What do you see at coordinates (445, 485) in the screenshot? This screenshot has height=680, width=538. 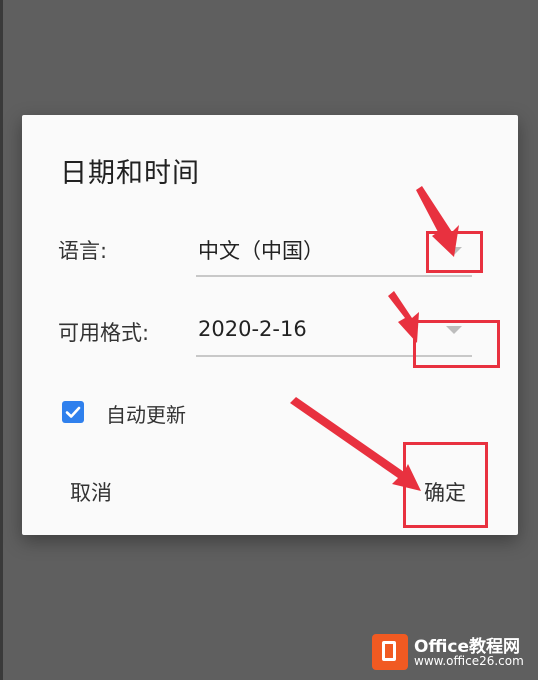 I see `annotation-box-confirm` at bounding box center [445, 485].